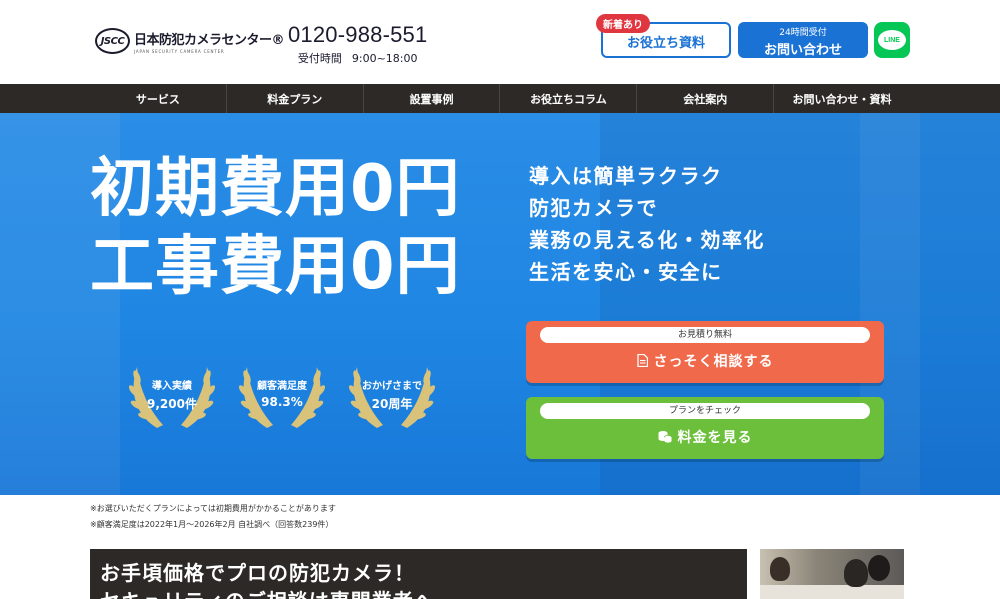 The height and width of the screenshot is (599, 1000). Describe the element at coordinates (705, 352) in the screenshot. I see `consult-button: お見積り無料 さっそく相談する` at that location.